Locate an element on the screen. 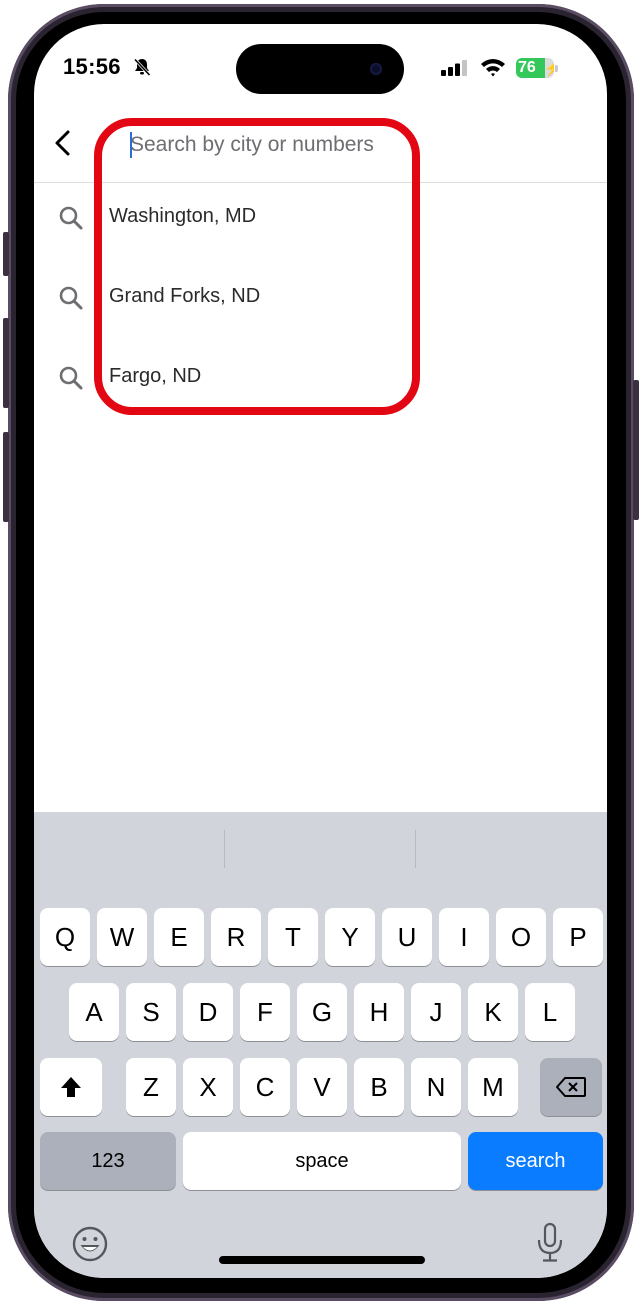 This screenshot has width=642, height=1305. key-d: D is located at coordinates (208, 1012).